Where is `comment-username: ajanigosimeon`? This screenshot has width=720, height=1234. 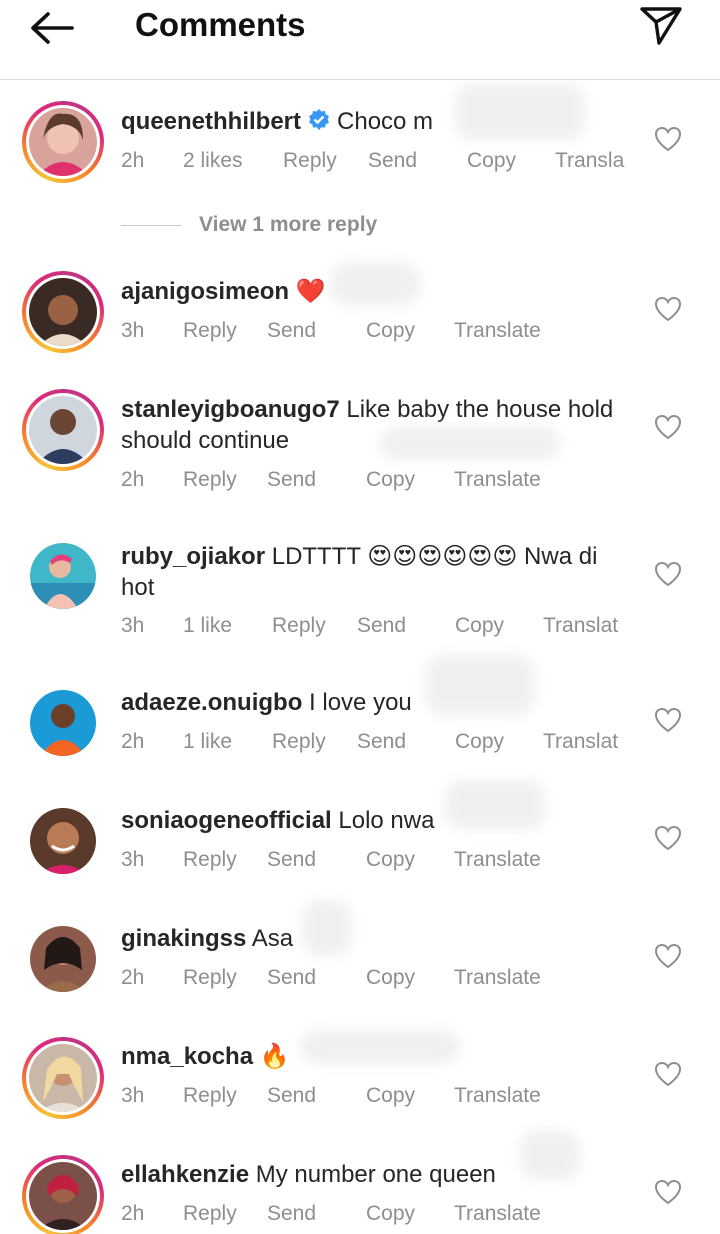
comment-username: ajanigosimeon is located at coordinates (205, 291).